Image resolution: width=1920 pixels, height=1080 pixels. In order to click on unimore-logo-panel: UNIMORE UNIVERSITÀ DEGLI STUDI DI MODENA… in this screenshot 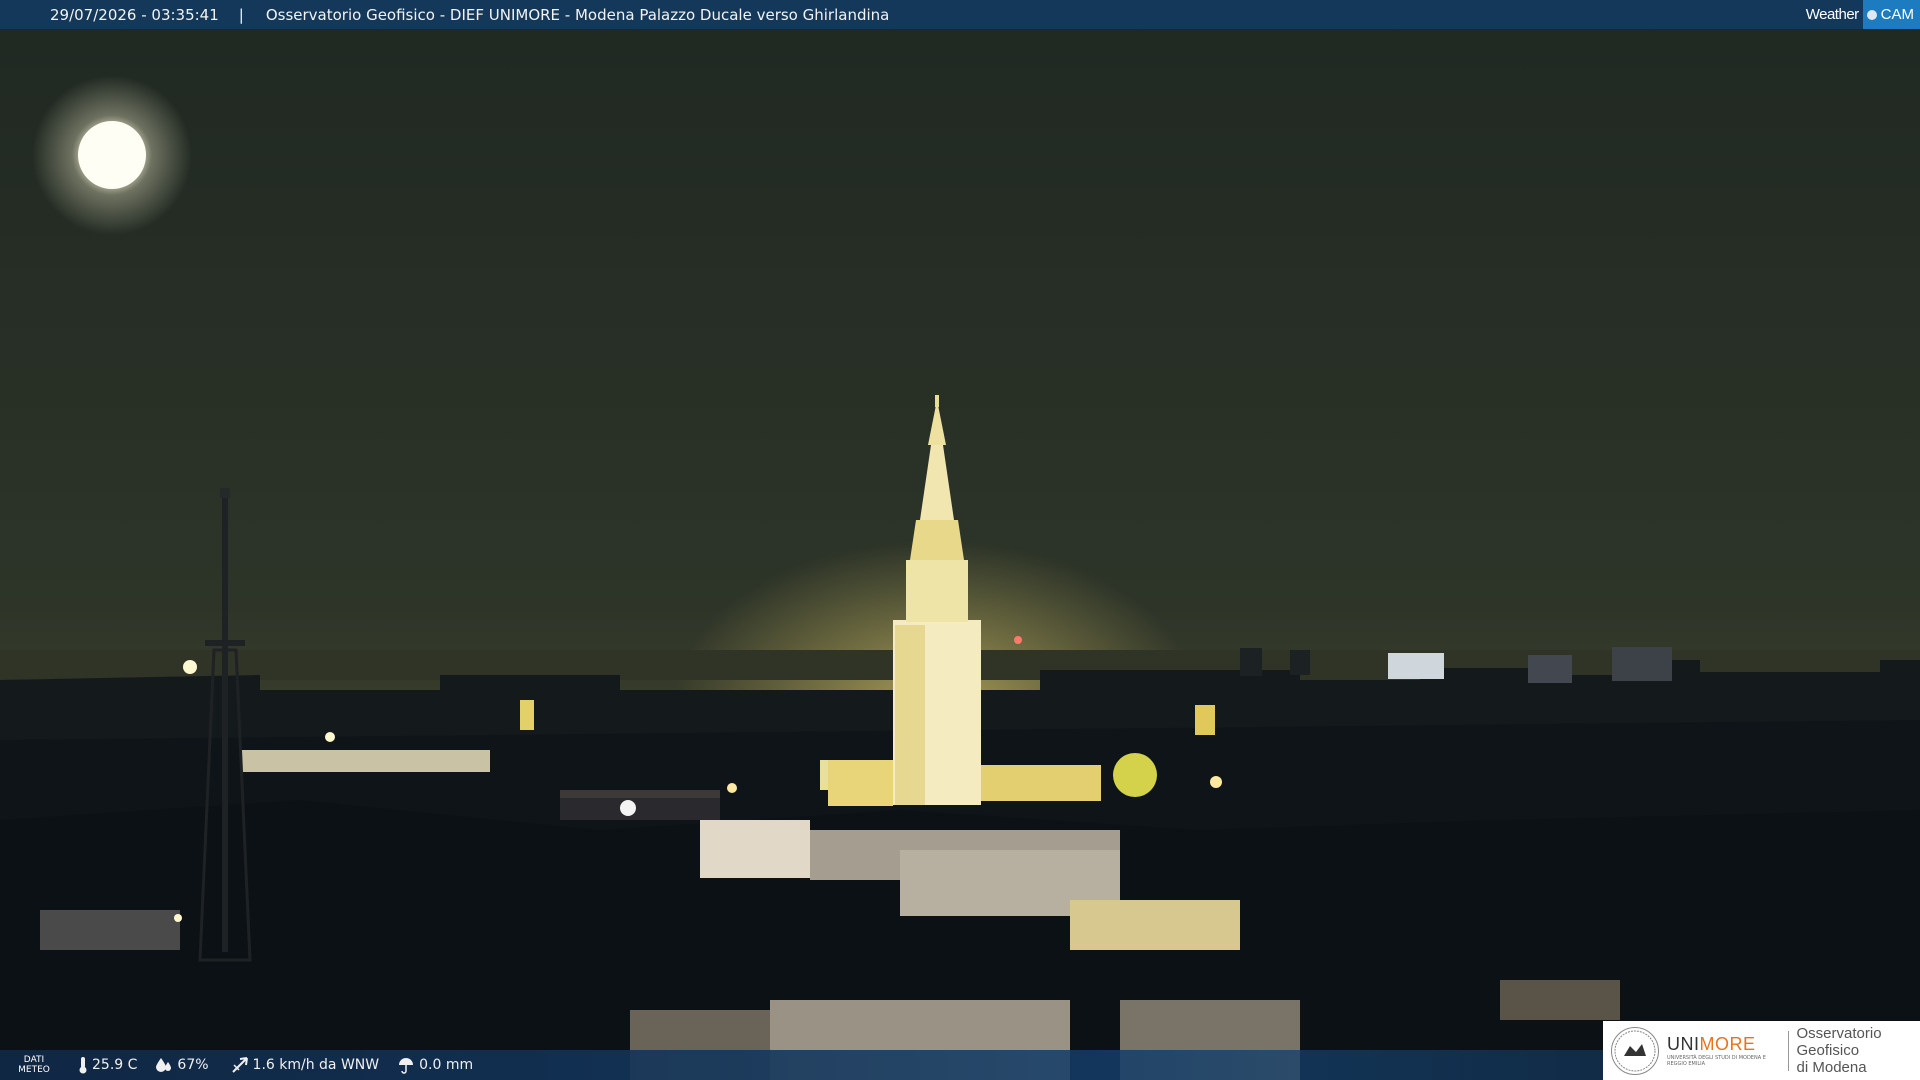, I will do `click(1761, 1050)`.